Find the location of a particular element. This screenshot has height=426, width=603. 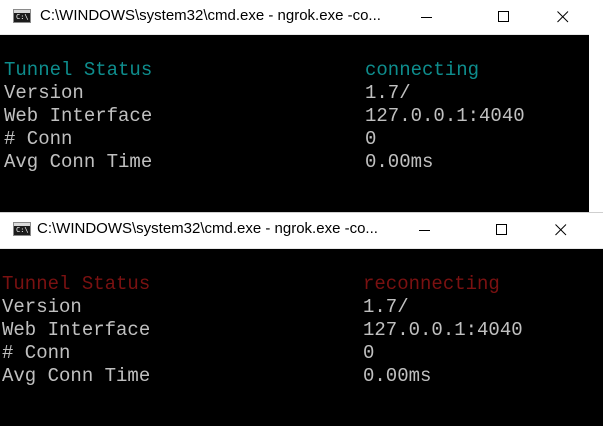

tunnel-status-value: reconnecting is located at coordinates (431, 284).